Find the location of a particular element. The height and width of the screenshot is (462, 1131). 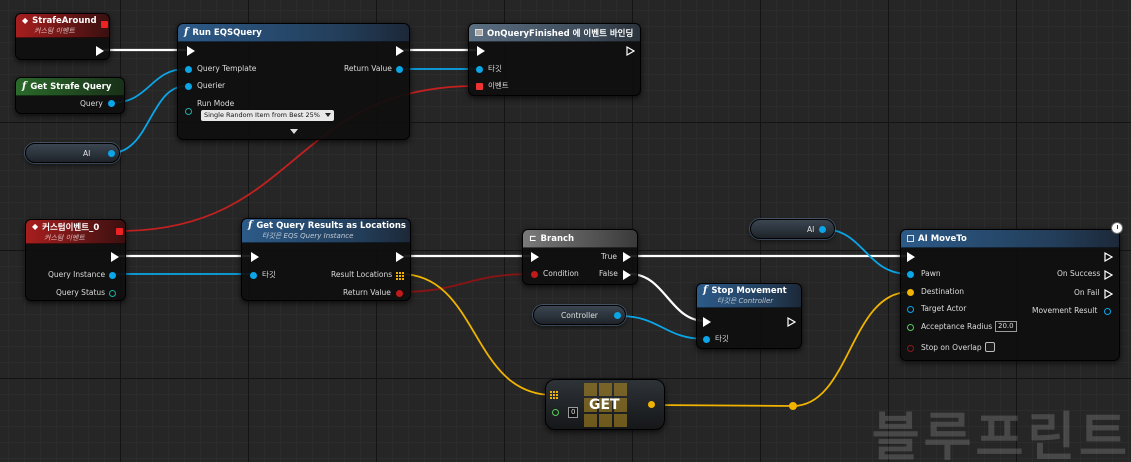

variable-label: Controller is located at coordinates (579, 315).